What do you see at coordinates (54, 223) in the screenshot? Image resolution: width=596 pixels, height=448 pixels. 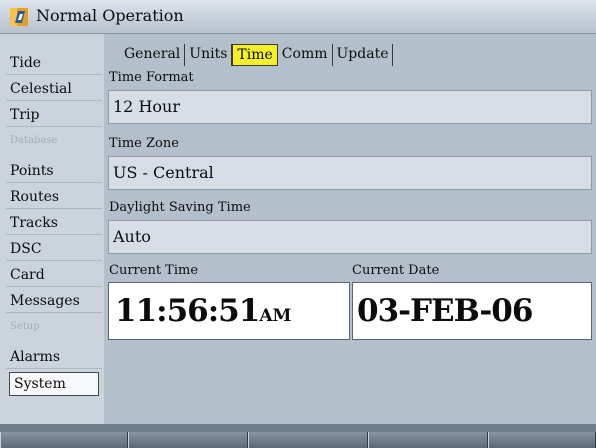 I see `sidebar-item-tracks: Tracks` at bounding box center [54, 223].